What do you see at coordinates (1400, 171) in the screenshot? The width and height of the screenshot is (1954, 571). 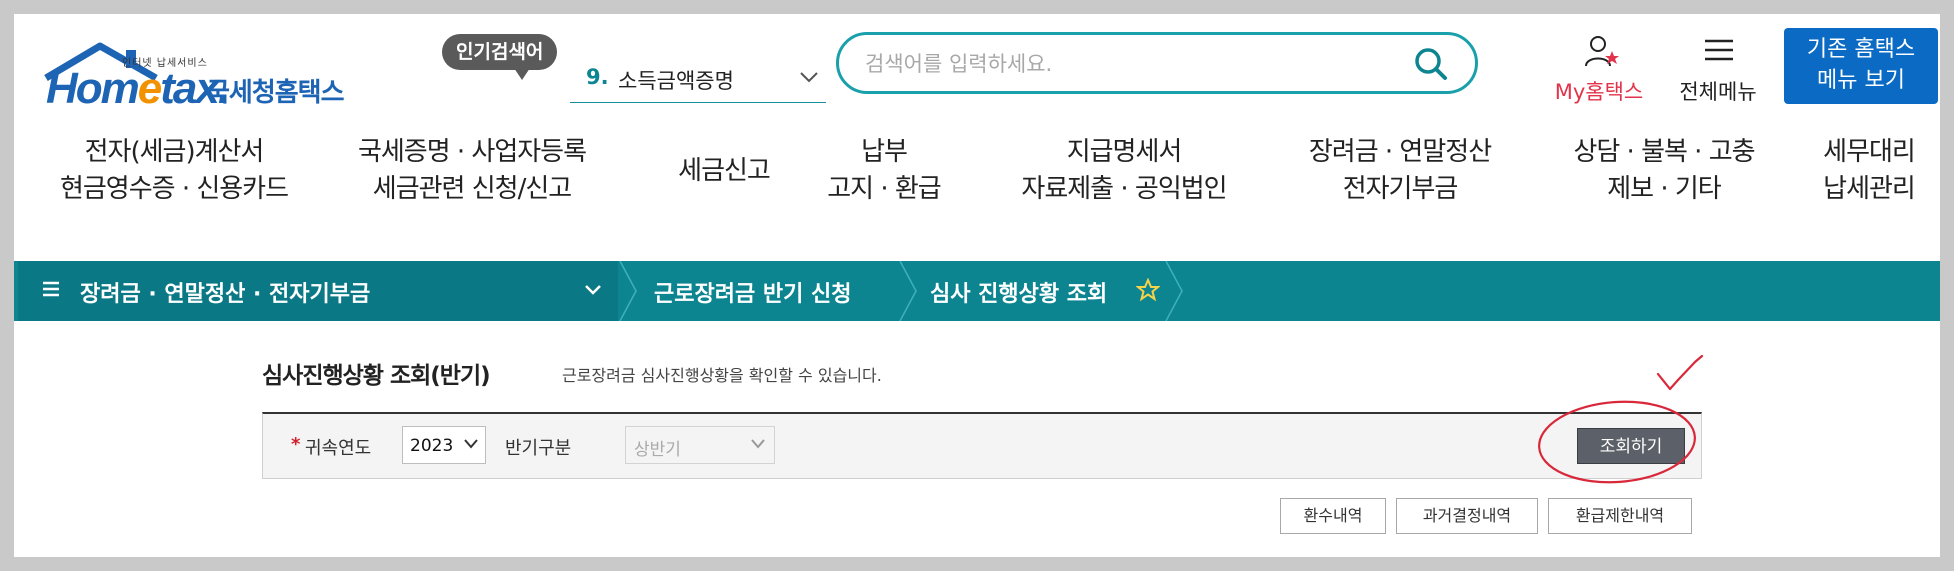 I see `nav-incentives: 장려금 · 연말정산 전자기부금` at bounding box center [1400, 171].